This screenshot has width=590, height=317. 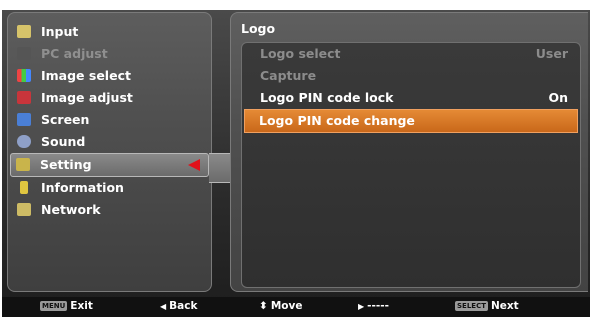 What do you see at coordinates (74, 53) in the screenshot?
I see `menu-item-label: PC adjust` at bounding box center [74, 53].